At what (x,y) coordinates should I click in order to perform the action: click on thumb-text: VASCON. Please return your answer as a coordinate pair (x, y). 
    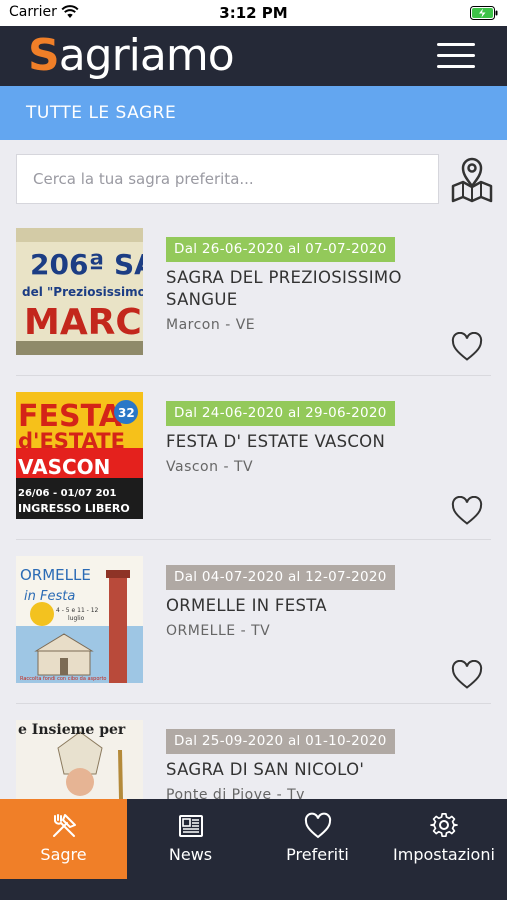
    Looking at the image, I should click on (64, 467).